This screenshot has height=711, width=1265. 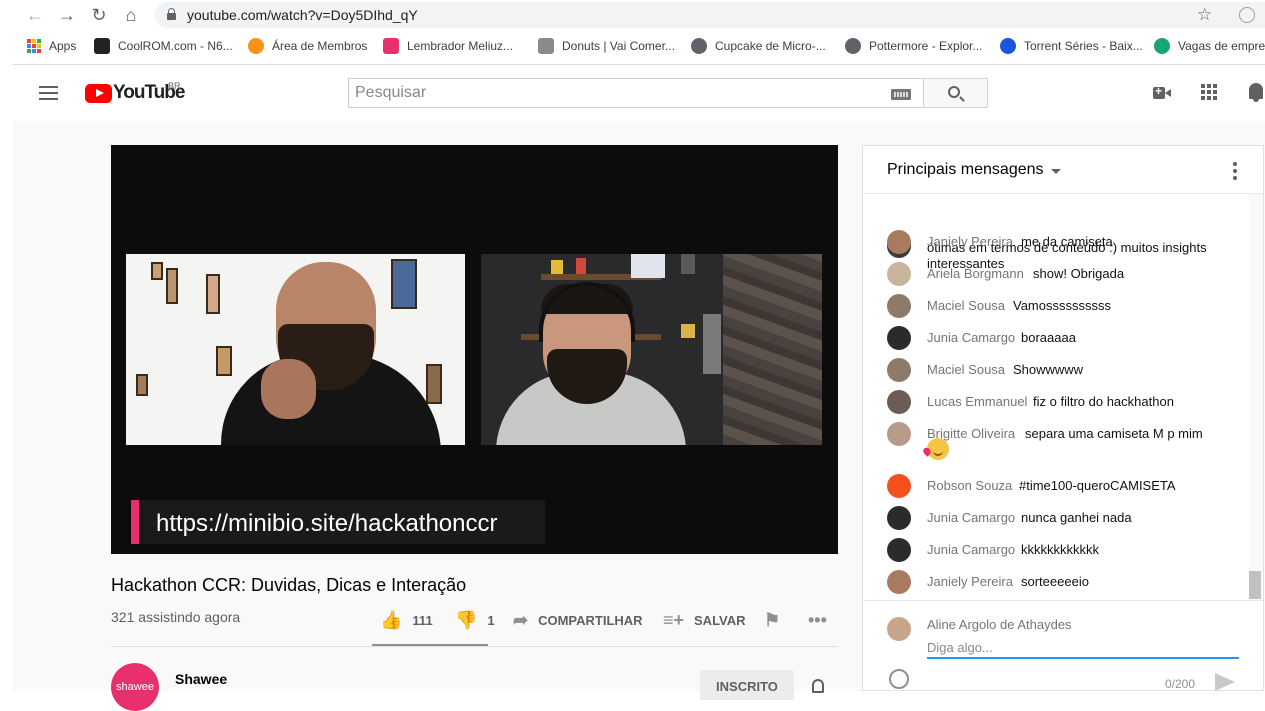 I want to click on chat-author: Robson Souza, so click(x=969, y=486).